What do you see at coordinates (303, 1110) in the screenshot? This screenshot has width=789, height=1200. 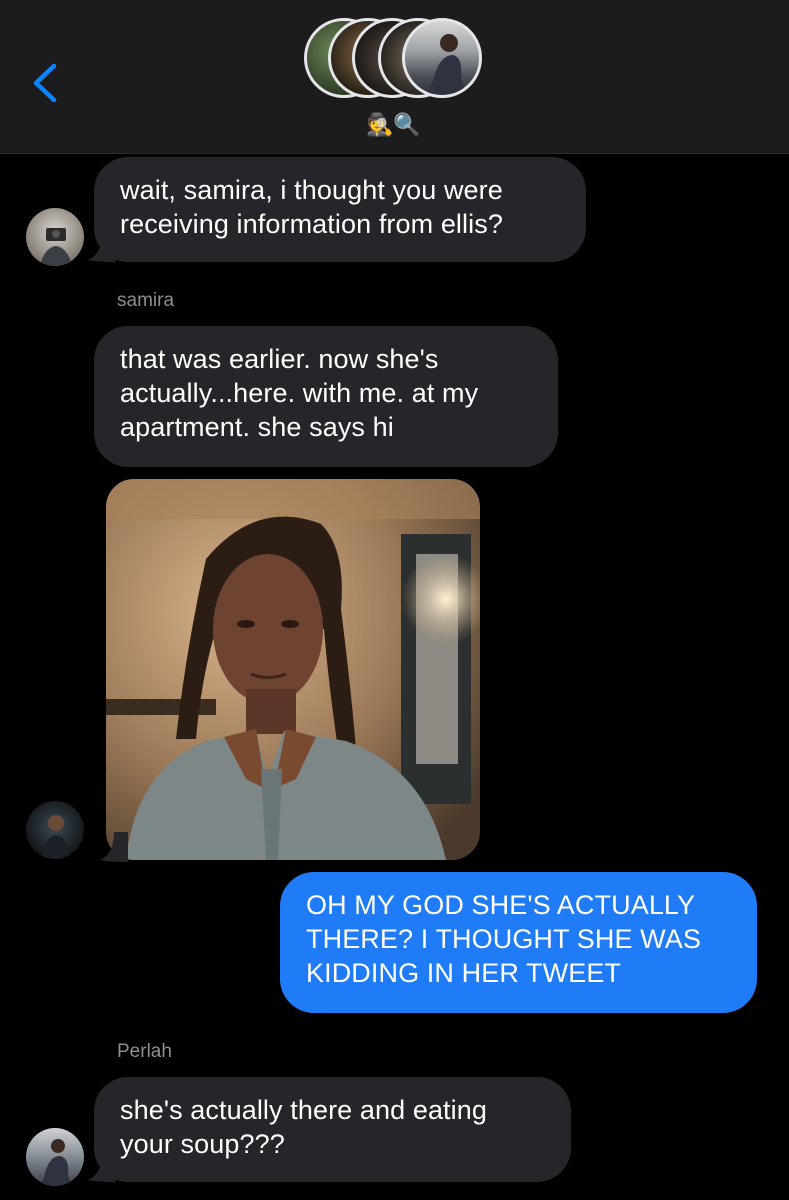 I see `message-text-line: she's actually there and eating` at bounding box center [303, 1110].